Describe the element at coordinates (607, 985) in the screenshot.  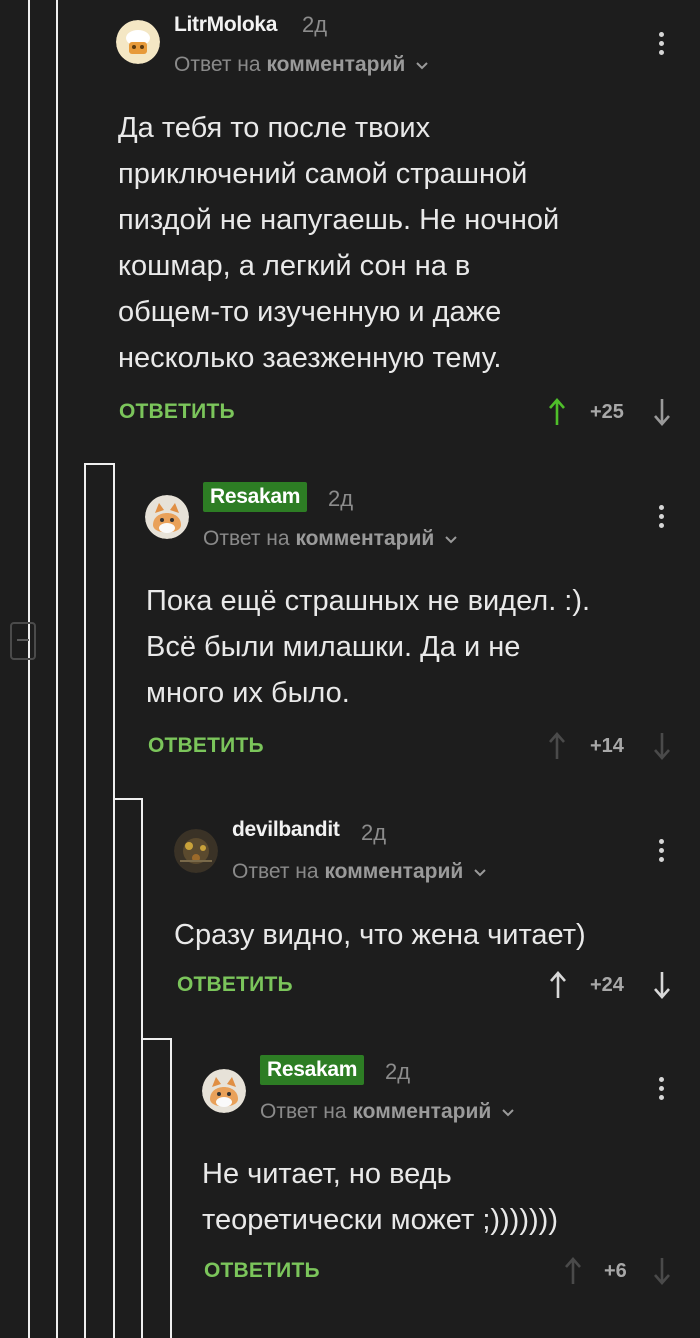
I see `rating-value: +24` at that location.